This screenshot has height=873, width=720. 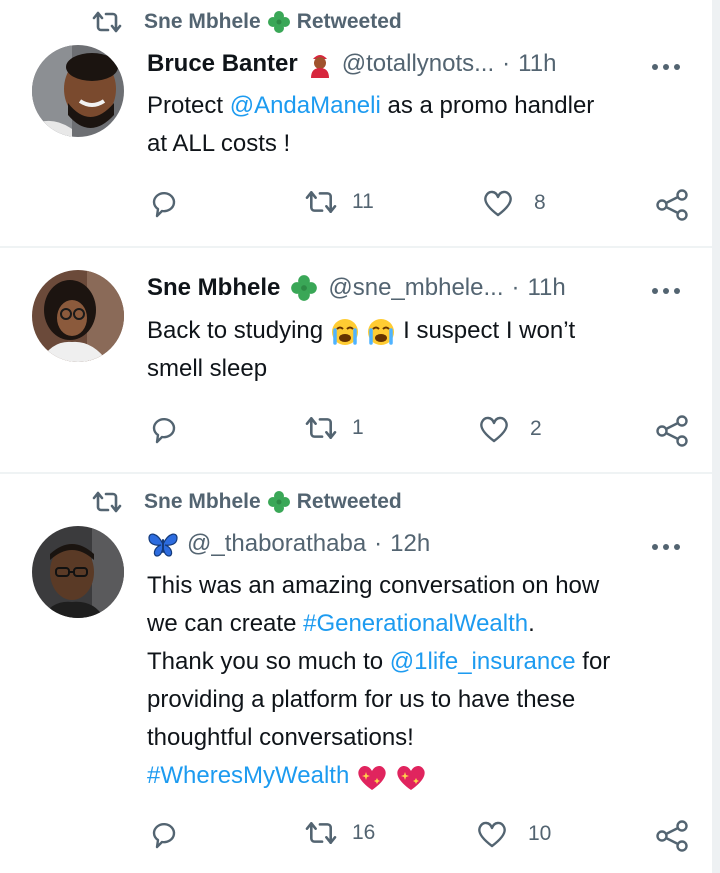 I want to click on text-line: thoughtful conversations!, so click(x=280, y=737).